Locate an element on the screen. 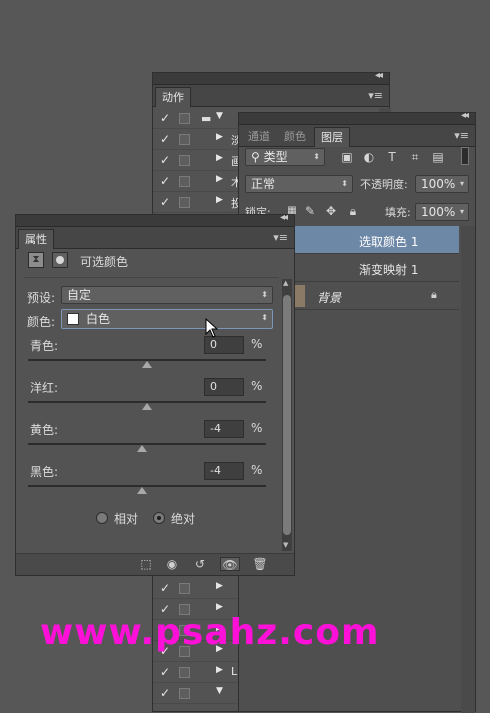  watermark: www.psahz.com is located at coordinates (210, 632).